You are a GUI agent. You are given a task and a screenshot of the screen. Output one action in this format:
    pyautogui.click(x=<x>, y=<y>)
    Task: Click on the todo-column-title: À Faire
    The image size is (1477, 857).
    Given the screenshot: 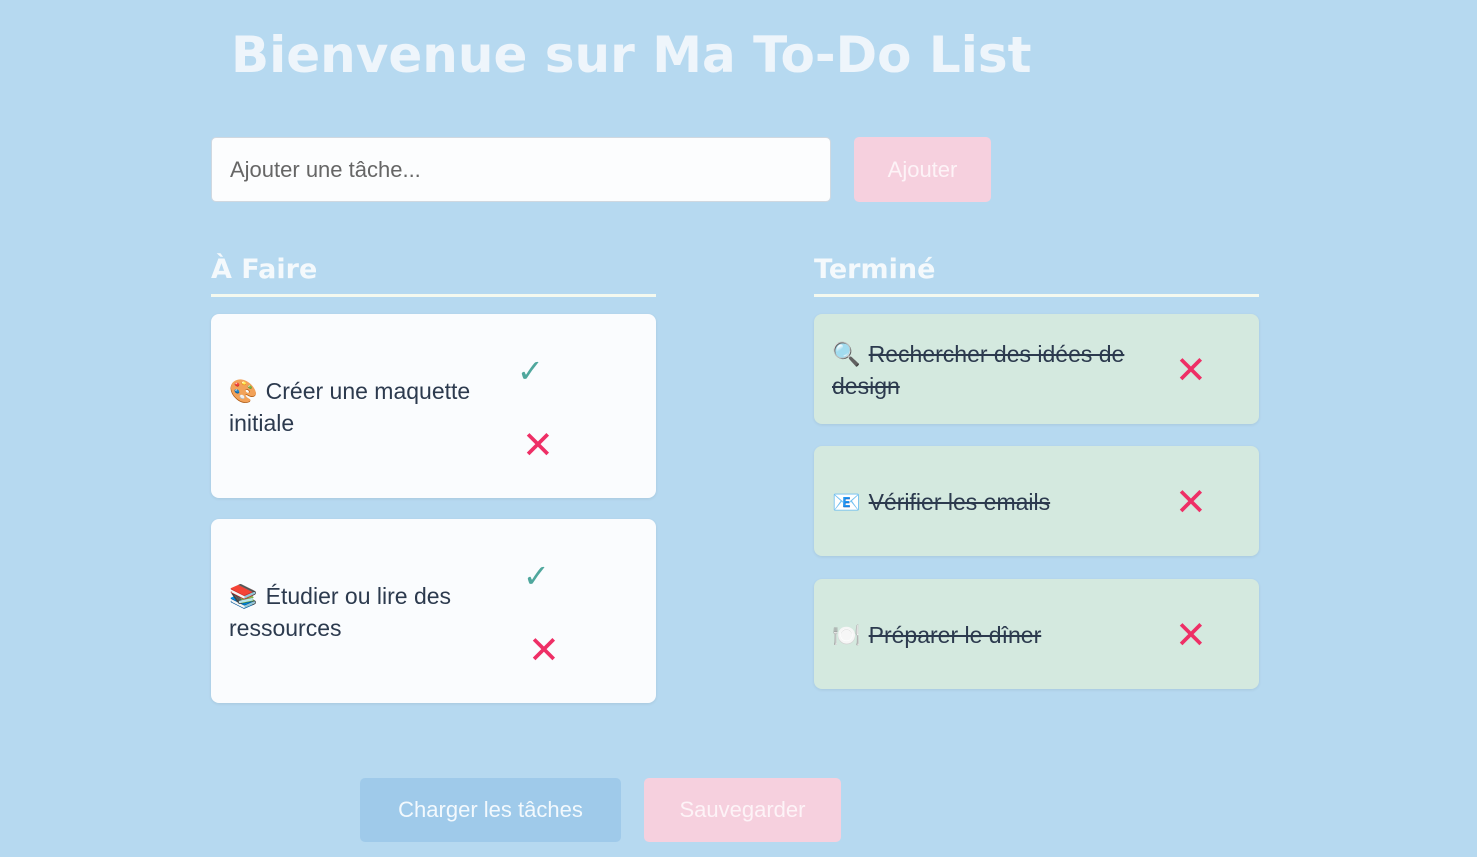 What is the action you would take?
    pyautogui.click(x=433, y=273)
    